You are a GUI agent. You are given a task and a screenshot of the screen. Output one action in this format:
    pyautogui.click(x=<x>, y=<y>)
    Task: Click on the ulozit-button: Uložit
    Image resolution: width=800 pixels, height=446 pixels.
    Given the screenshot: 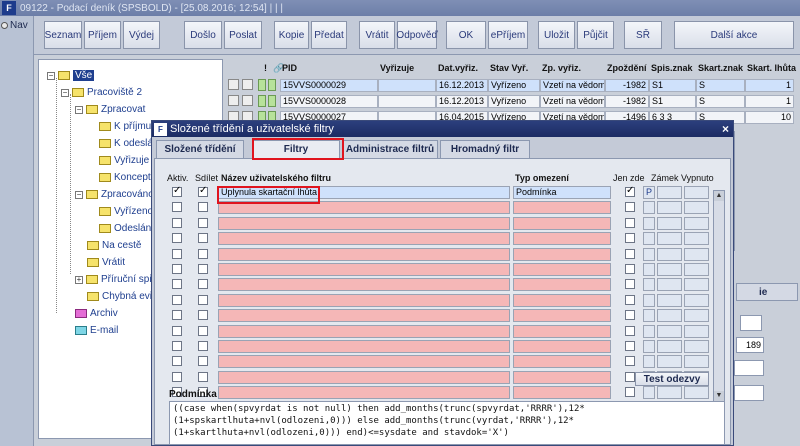 What is the action you would take?
    pyautogui.click(x=556, y=35)
    